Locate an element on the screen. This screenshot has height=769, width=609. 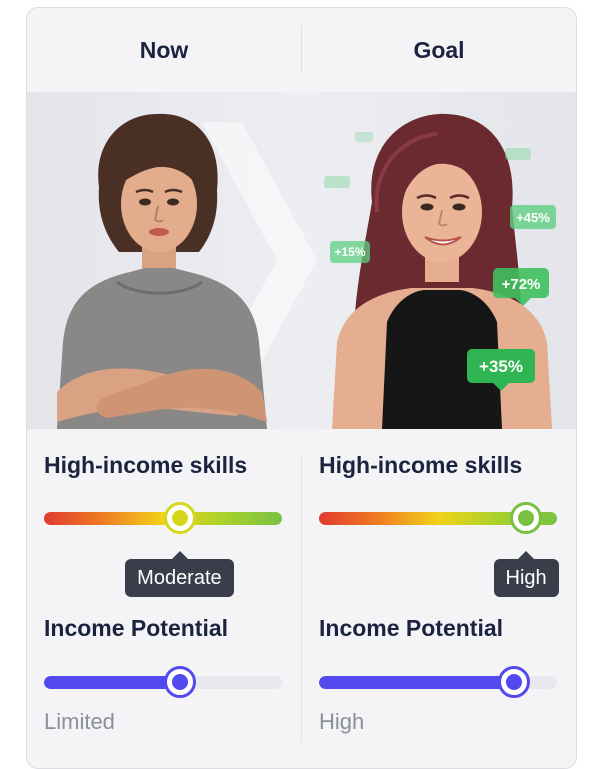
now-column-header: Now is located at coordinates (164, 50).